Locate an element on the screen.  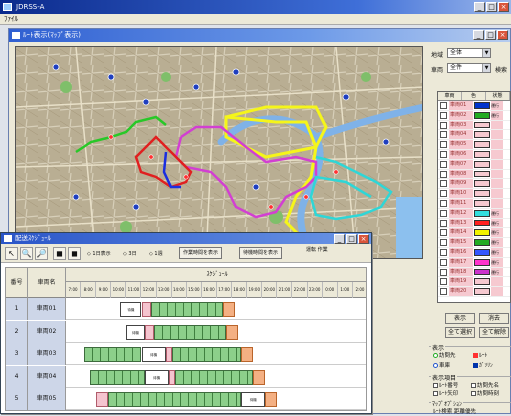
vehicle-list-item: 車両15 運行 is located at coordinates (474, 243).